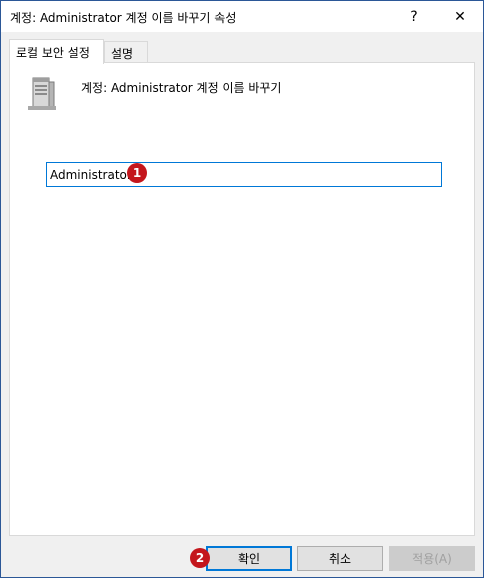  What do you see at coordinates (200, 558) in the screenshot?
I see `step-marker-2: 2` at bounding box center [200, 558].